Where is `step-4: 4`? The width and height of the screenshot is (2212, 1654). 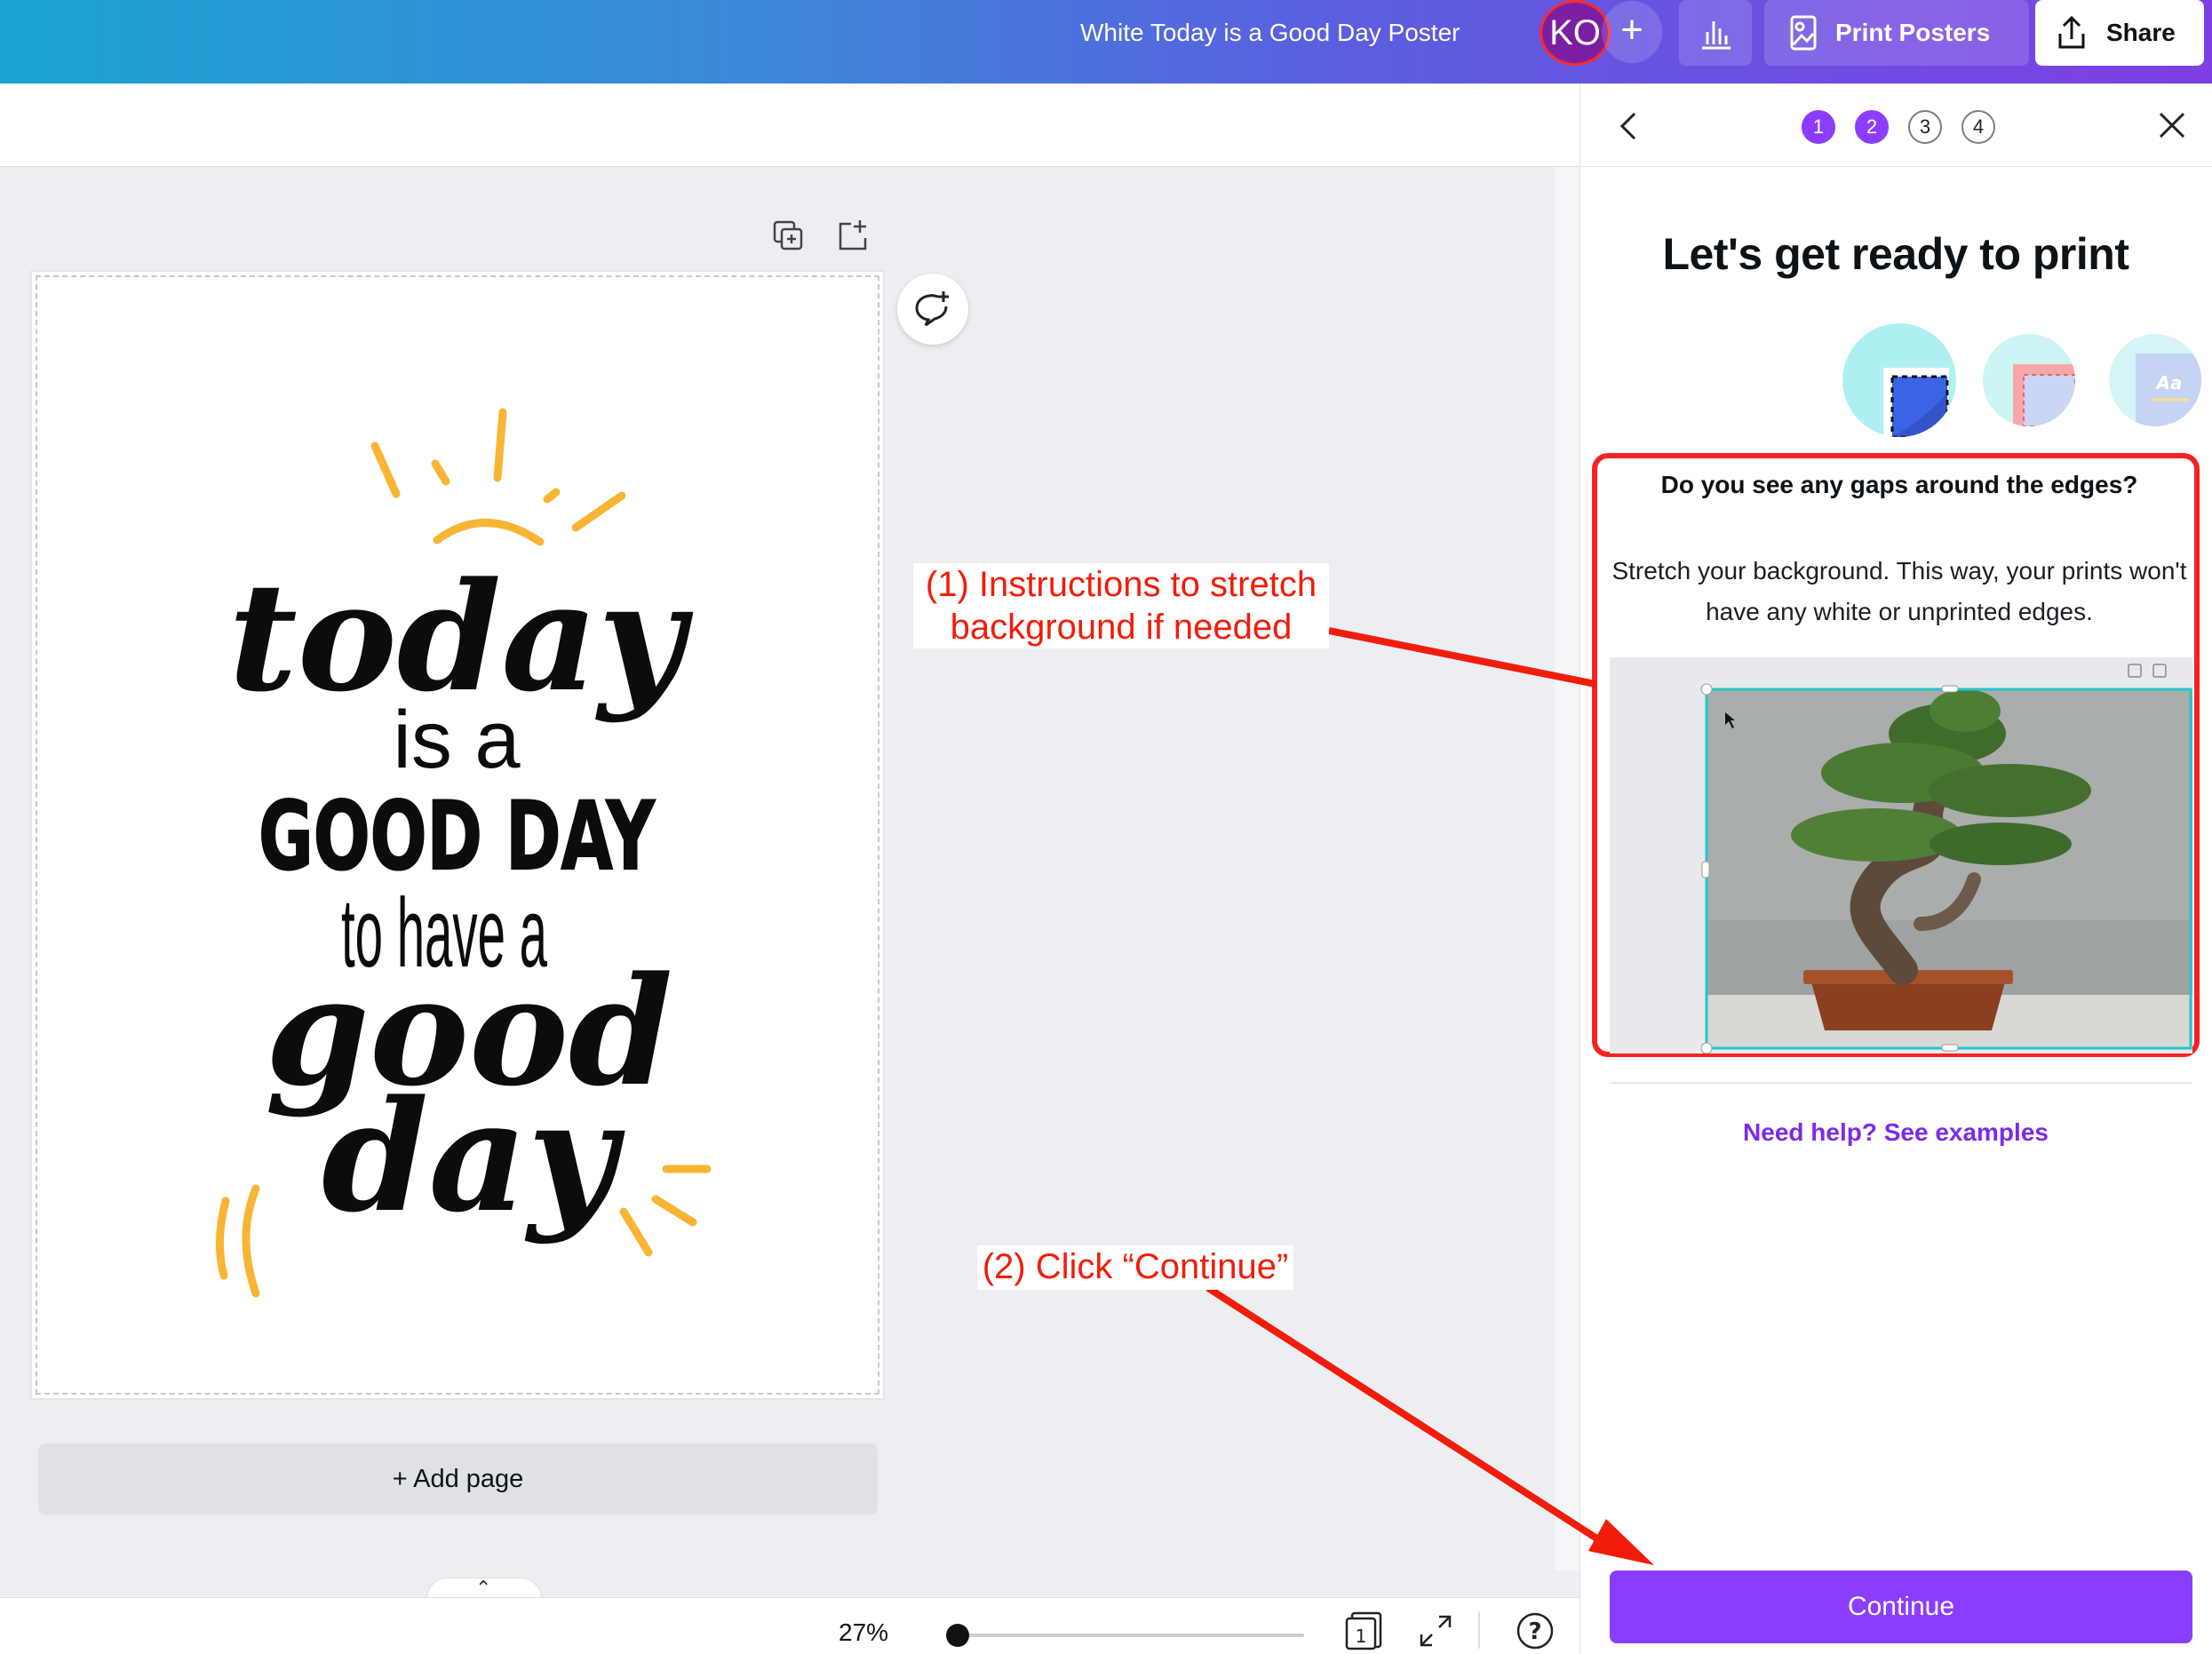
step-4: 4 is located at coordinates (1978, 127).